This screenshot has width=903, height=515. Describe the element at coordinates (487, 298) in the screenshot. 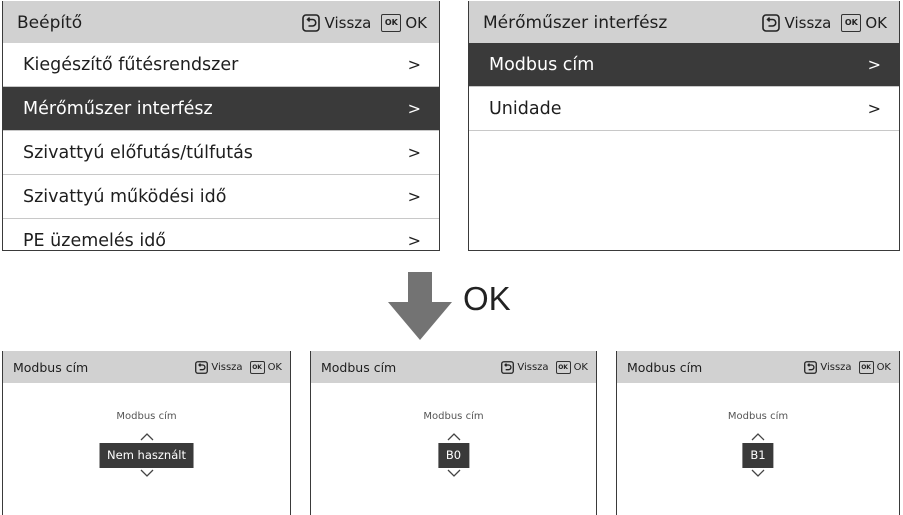

I see `transition-ok-label: OK` at that location.